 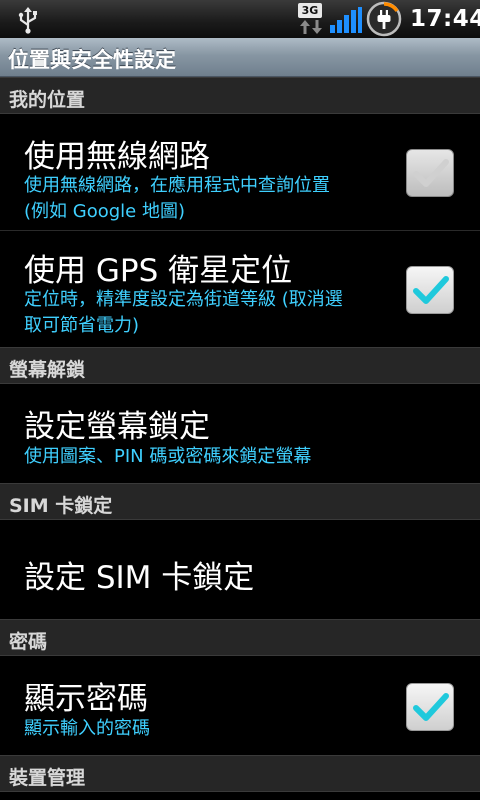 What do you see at coordinates (82, 325) in the screenshot?
I see `setting-summary-line: 取可節省電力)` at bounding box center [82, 325].